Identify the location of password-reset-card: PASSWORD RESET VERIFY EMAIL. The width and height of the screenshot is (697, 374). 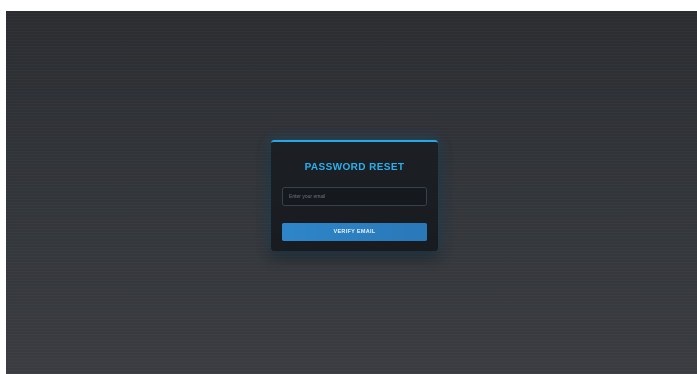
(354, 195).